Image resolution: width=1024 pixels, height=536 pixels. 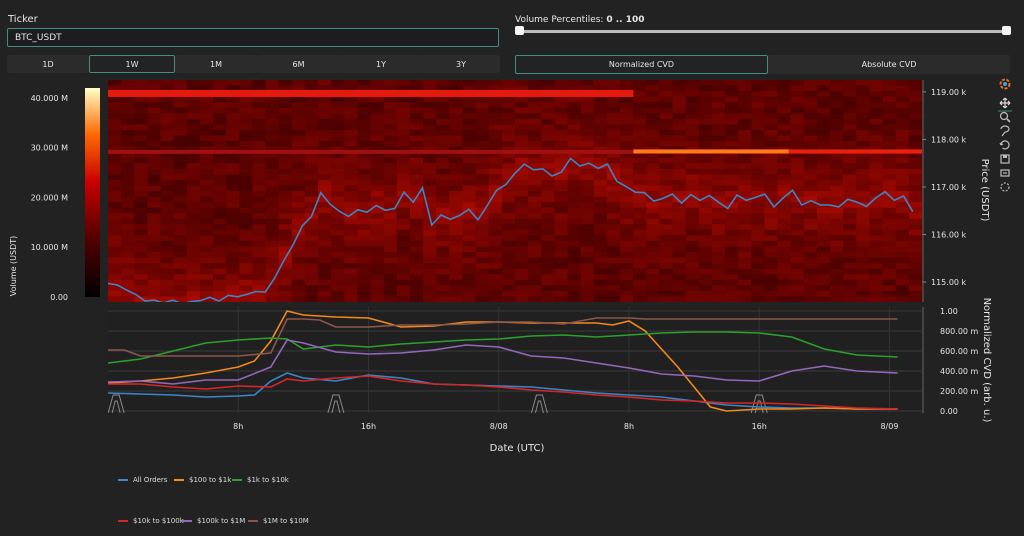 I want to click on legend-item: $100 to $1k, so click(x=202, y=480).